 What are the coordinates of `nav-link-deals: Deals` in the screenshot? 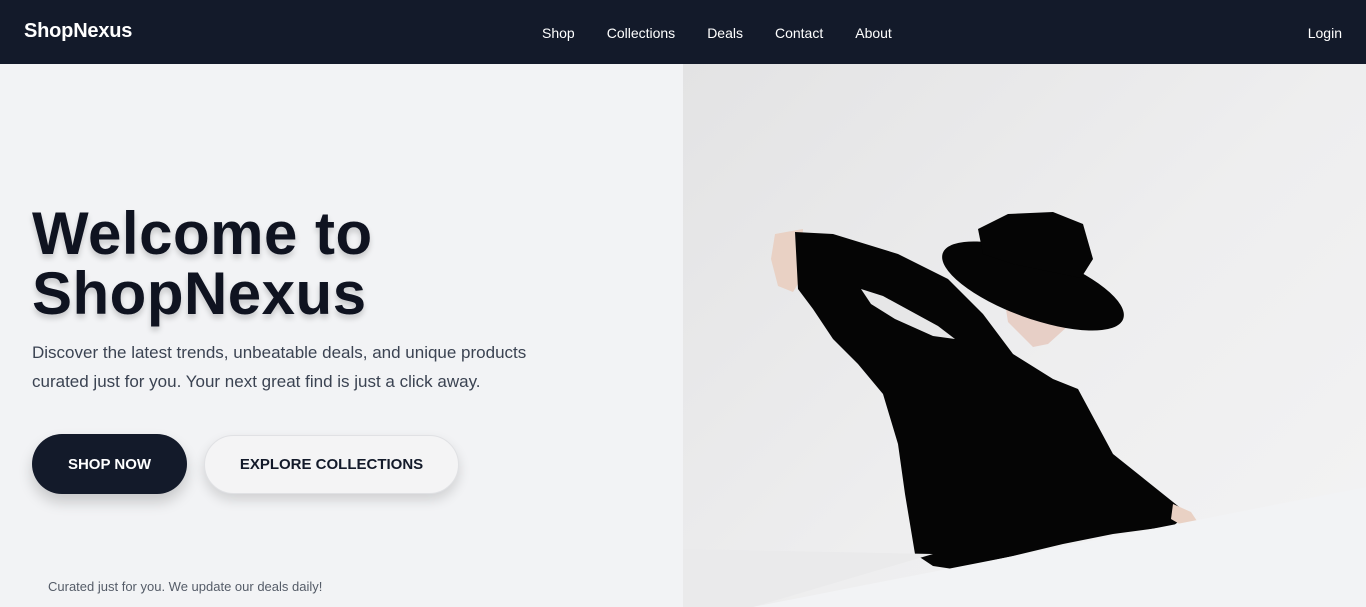 It's located at (725, 33).